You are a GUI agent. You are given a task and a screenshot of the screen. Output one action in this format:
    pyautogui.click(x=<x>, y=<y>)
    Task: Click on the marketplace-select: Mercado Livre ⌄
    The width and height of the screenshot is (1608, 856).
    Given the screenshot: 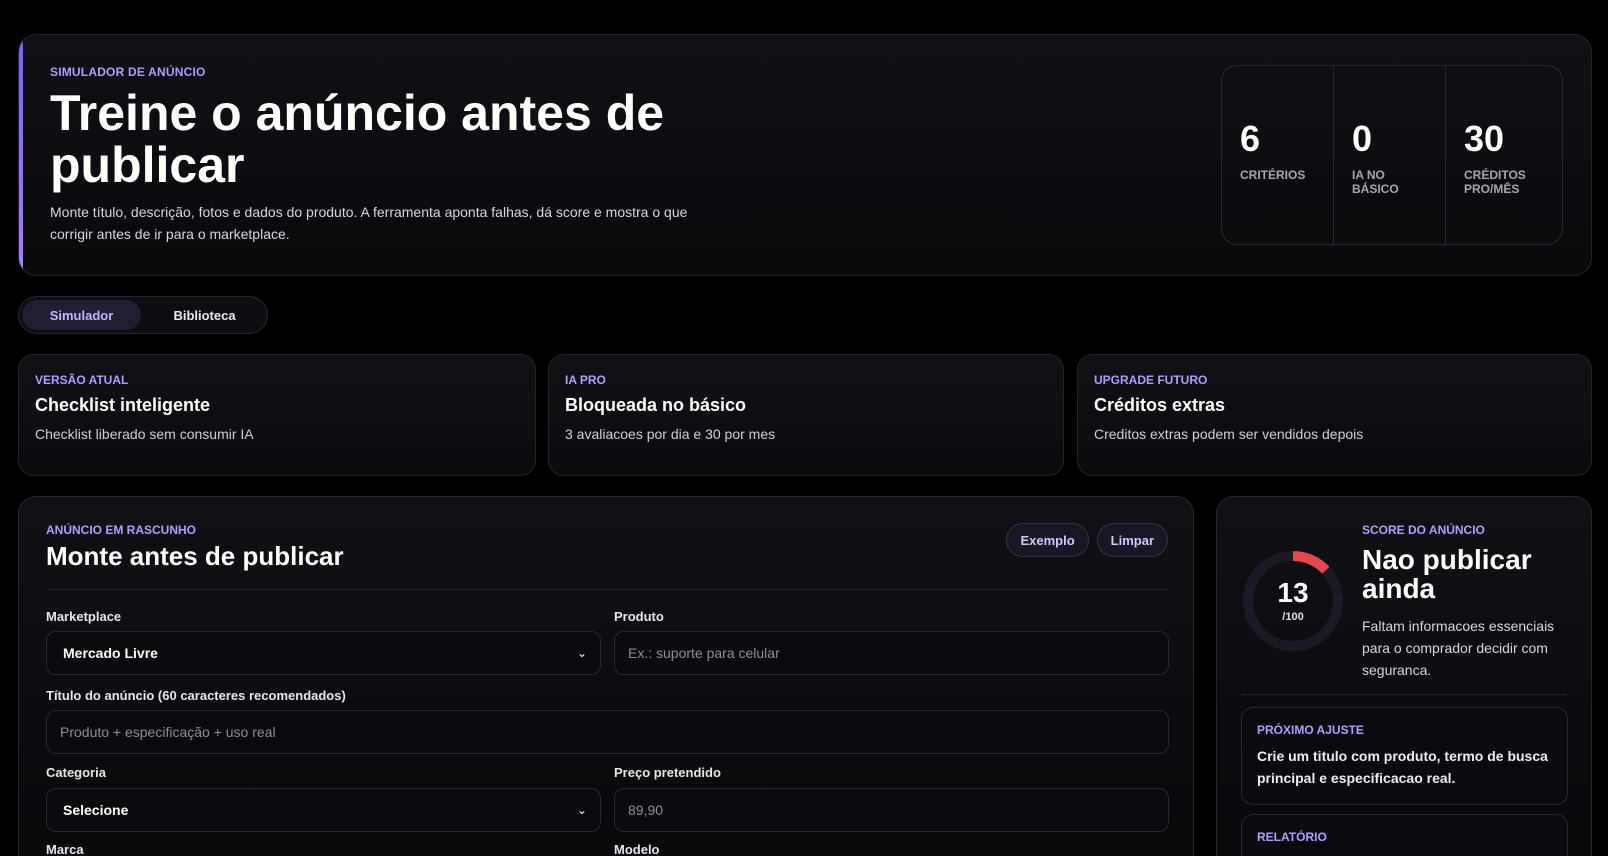 What is the action you would take?
    pyautogui.click(x=323, y=653)
    